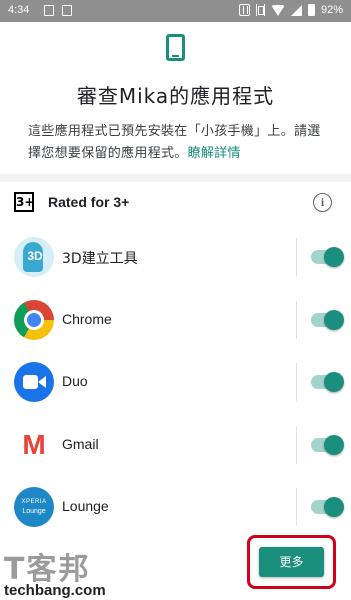  I want to click on highlight-box: 更多, so click(291, 562).